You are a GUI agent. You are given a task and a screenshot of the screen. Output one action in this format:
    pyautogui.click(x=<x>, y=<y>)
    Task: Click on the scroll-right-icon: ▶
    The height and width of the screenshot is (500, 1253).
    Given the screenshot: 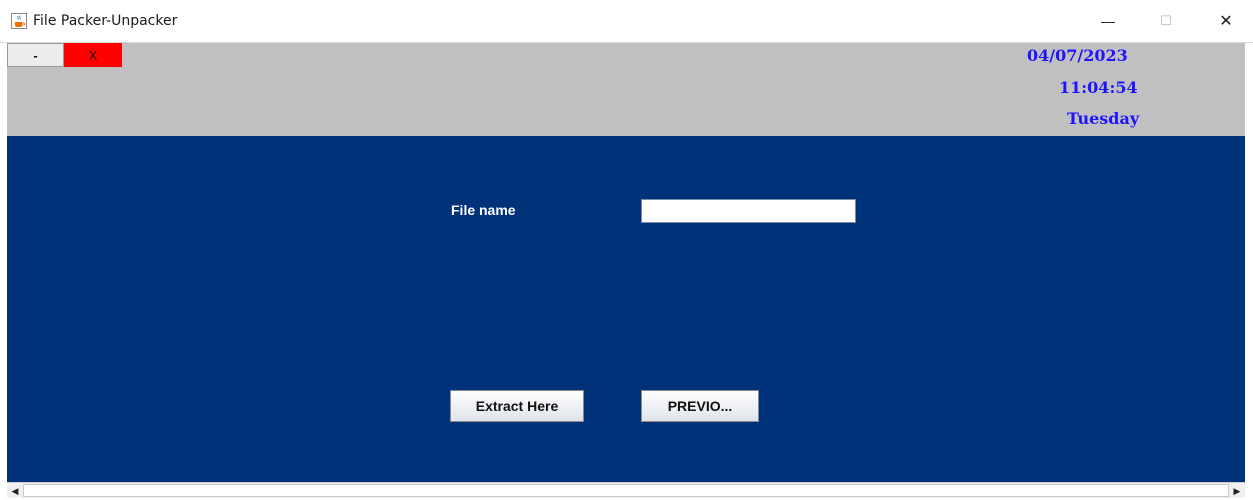 What is the action you would take?
    pyautogui.click(x=1237, y=491)
    